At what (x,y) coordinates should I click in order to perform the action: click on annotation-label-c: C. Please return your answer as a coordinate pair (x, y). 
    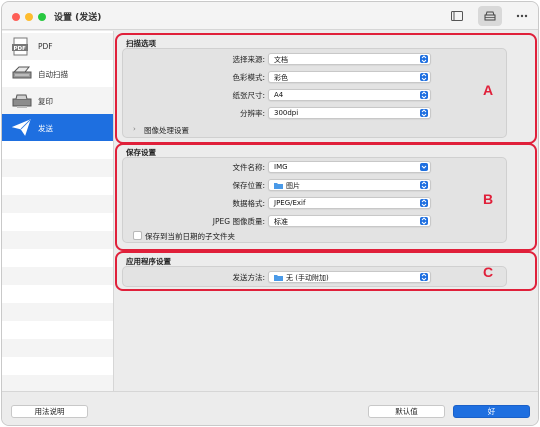
    Looking at the image, I should click on (488, 272).